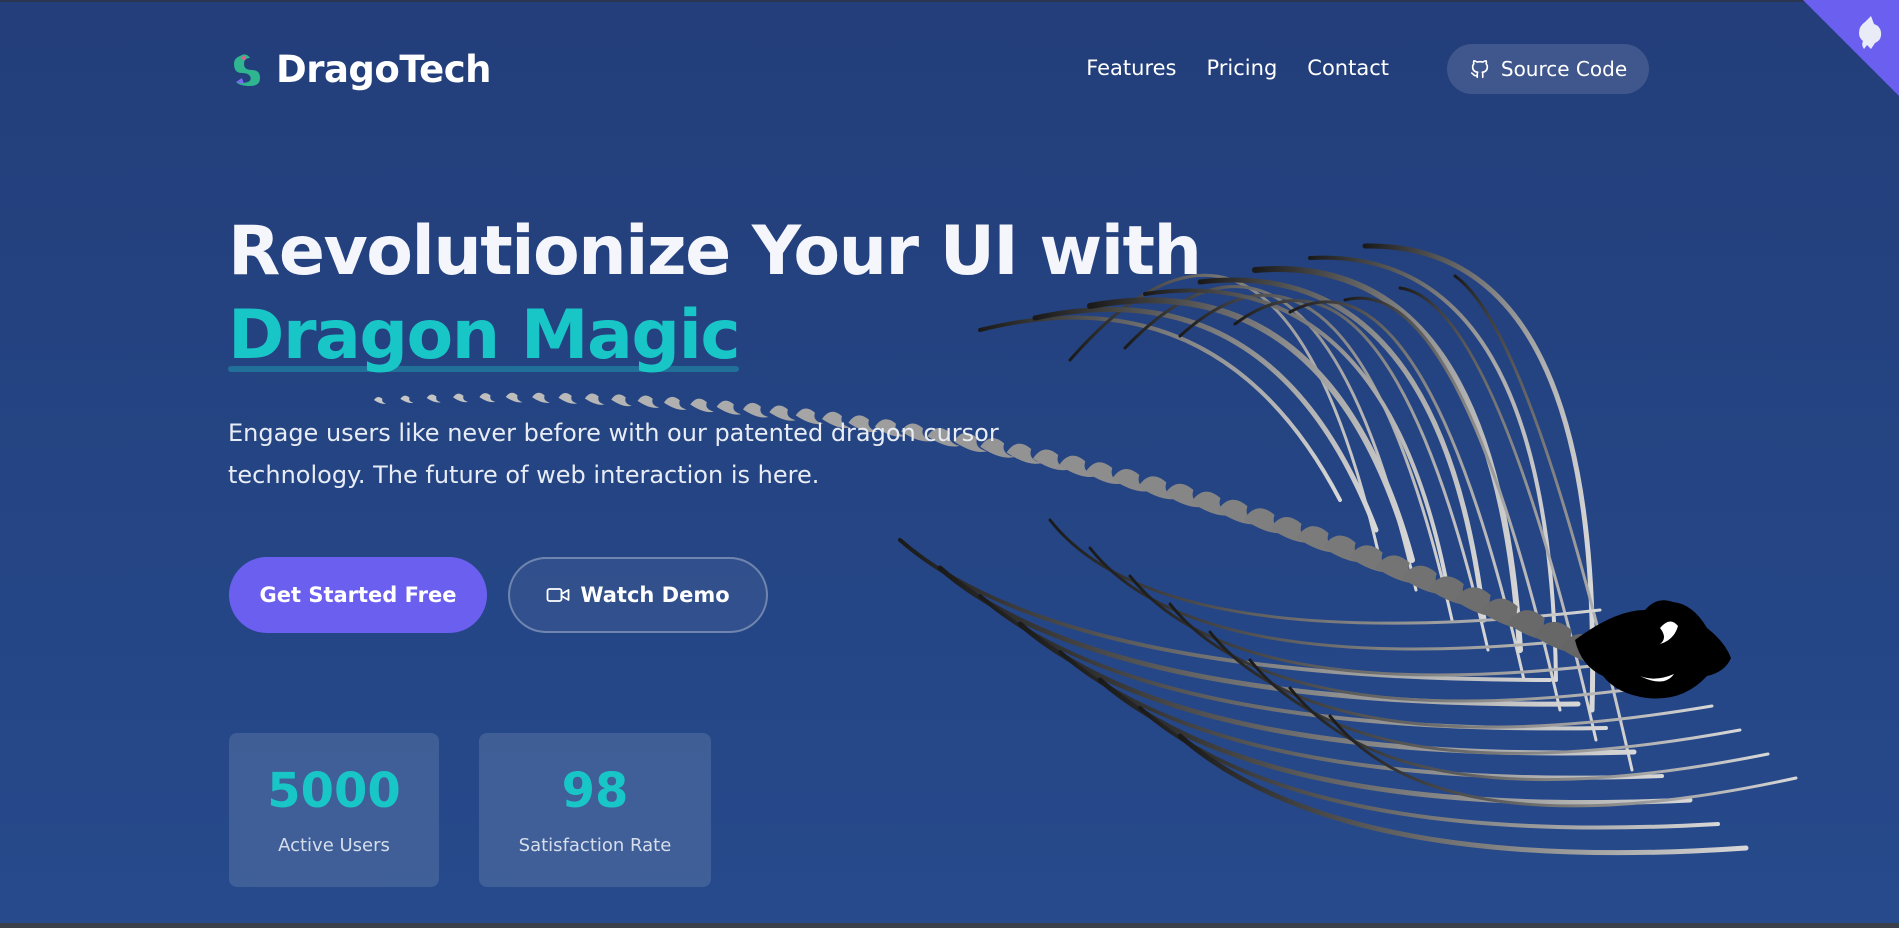  Describe the element at coordinates (655, 595) in the screenshot. I see `watch-demo-label: Watch Demo` at that location.